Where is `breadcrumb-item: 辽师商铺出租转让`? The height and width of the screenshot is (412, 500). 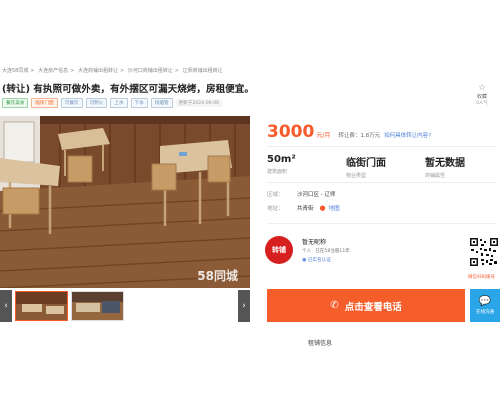 breadcrumb-item: 辽师商铺出租转让 is located at coordinates (203, 71).